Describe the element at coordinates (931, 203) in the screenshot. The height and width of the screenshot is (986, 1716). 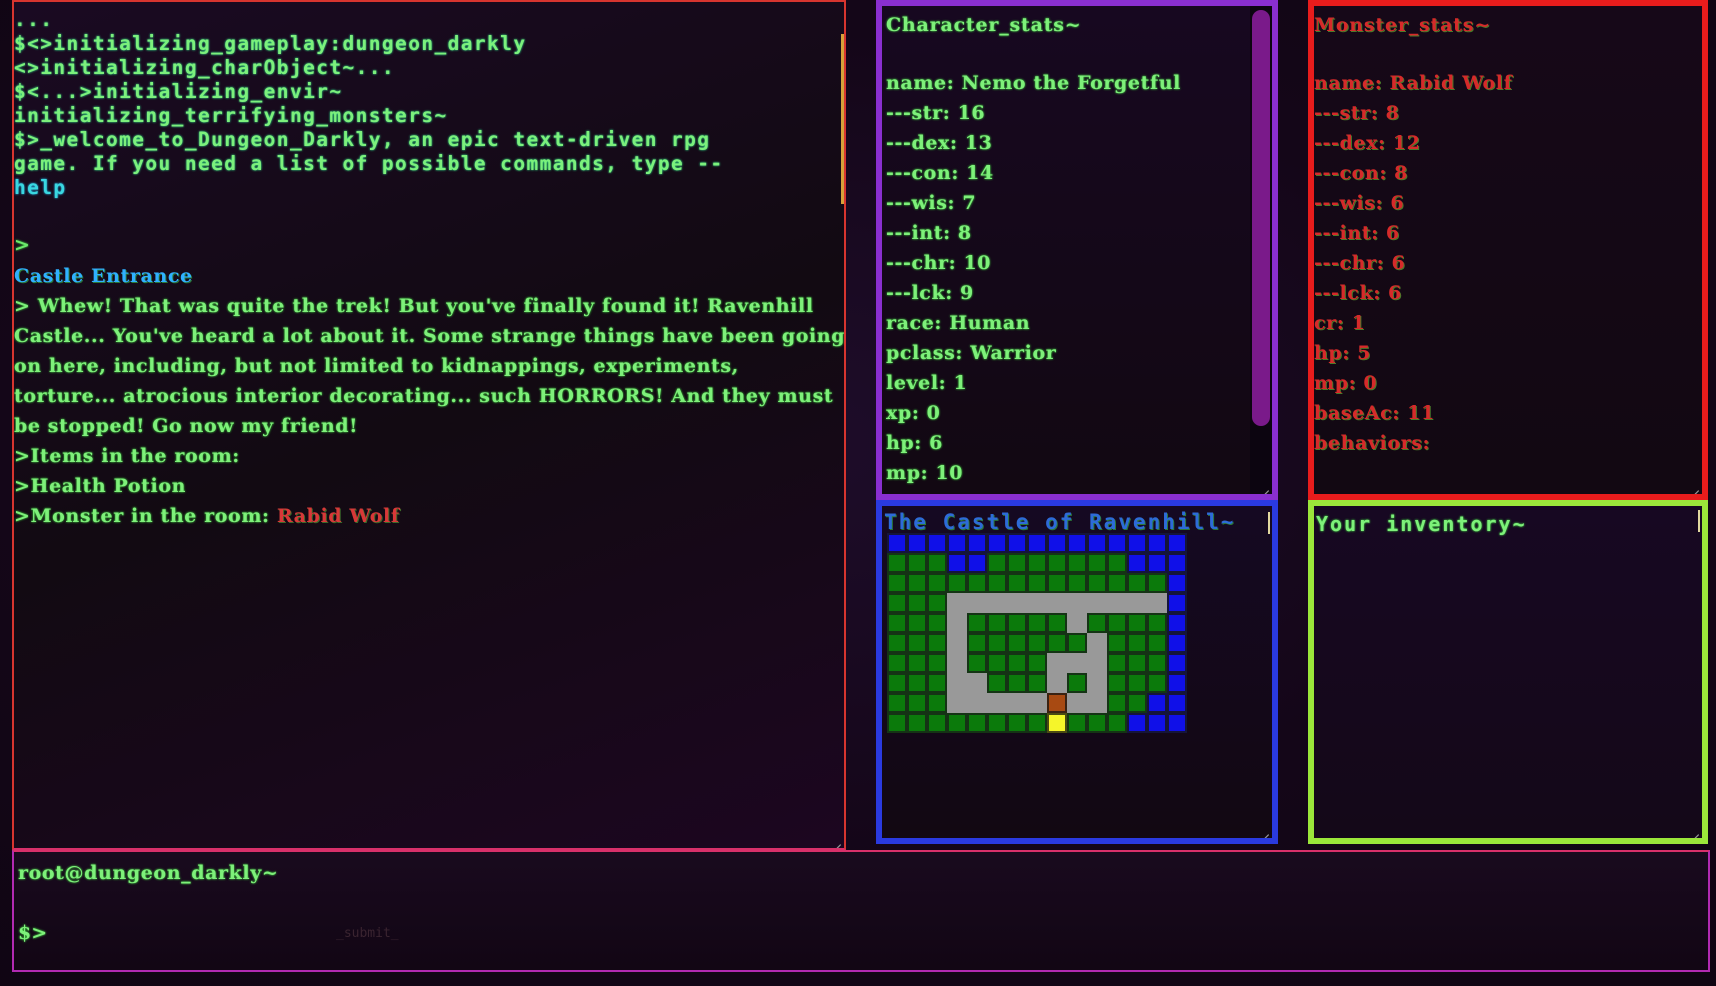
I see `stat-line: ---wis: 7` at that location.